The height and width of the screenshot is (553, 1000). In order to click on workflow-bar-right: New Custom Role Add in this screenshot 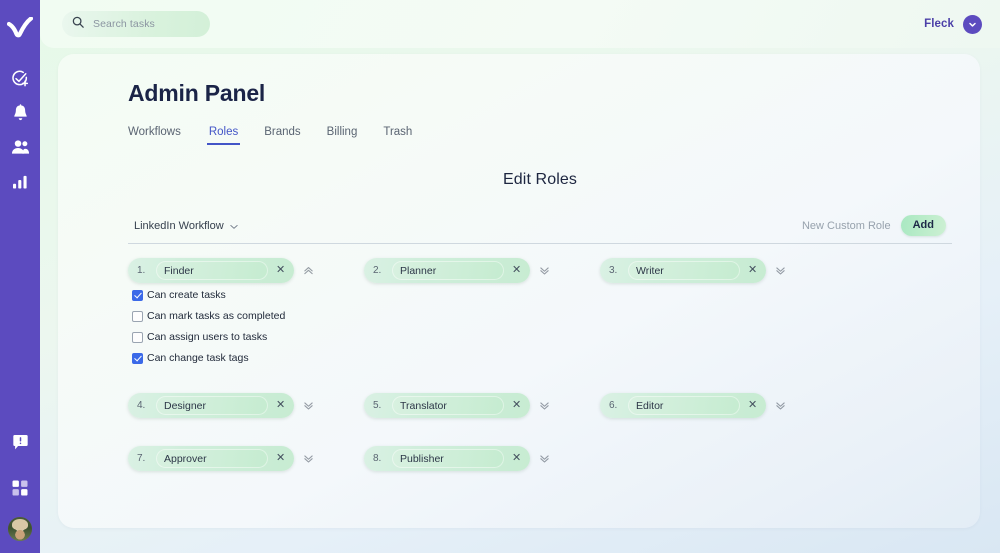, I will do `click(874, 225)`.